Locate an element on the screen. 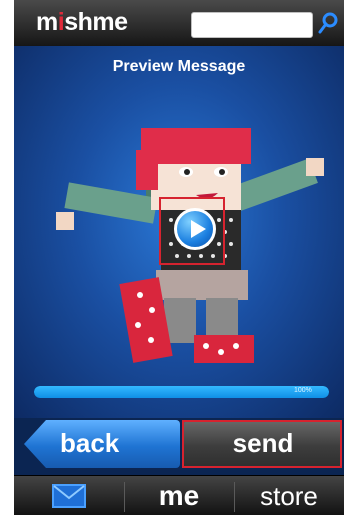  top-bar: mishme is located at coordinates (179, 23).